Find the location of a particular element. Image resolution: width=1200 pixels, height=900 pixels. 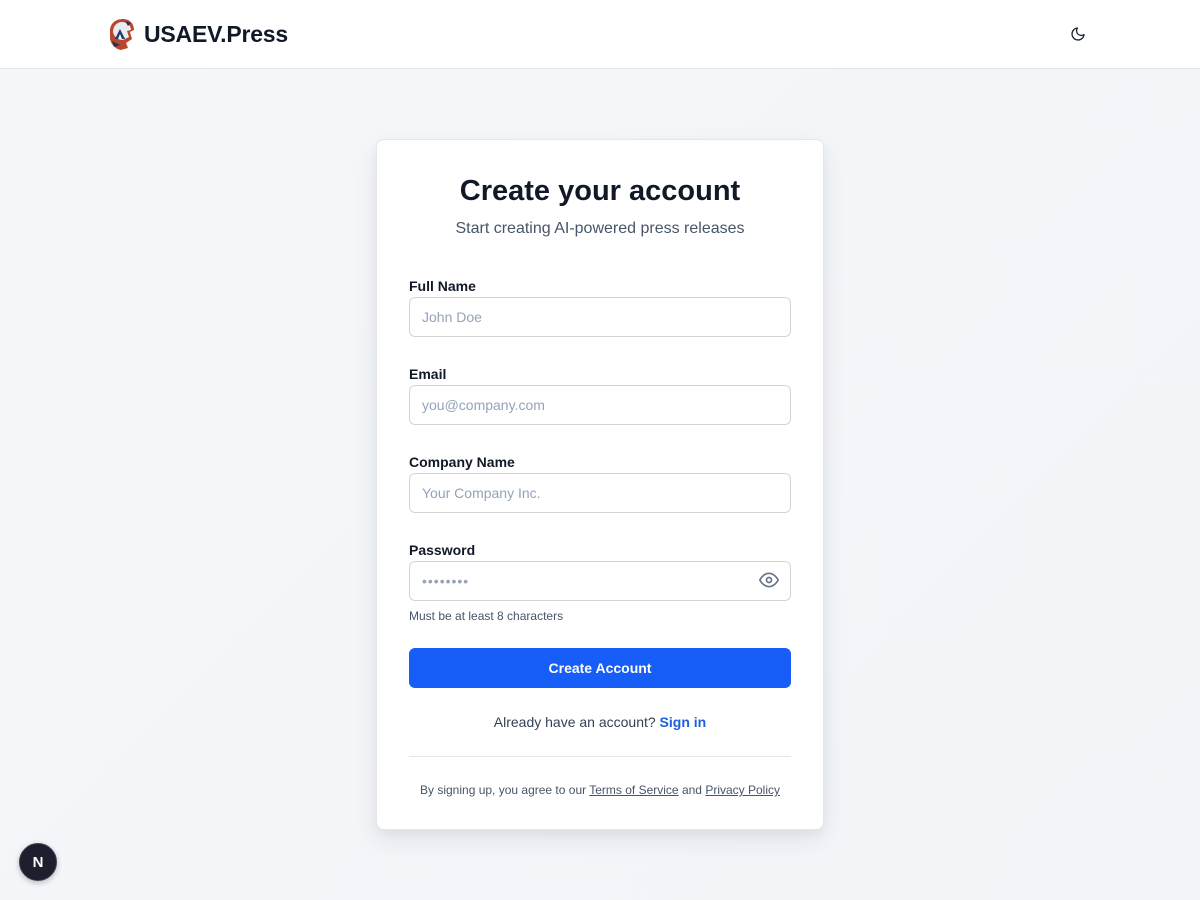

divider is located at coordinates (600, 756).